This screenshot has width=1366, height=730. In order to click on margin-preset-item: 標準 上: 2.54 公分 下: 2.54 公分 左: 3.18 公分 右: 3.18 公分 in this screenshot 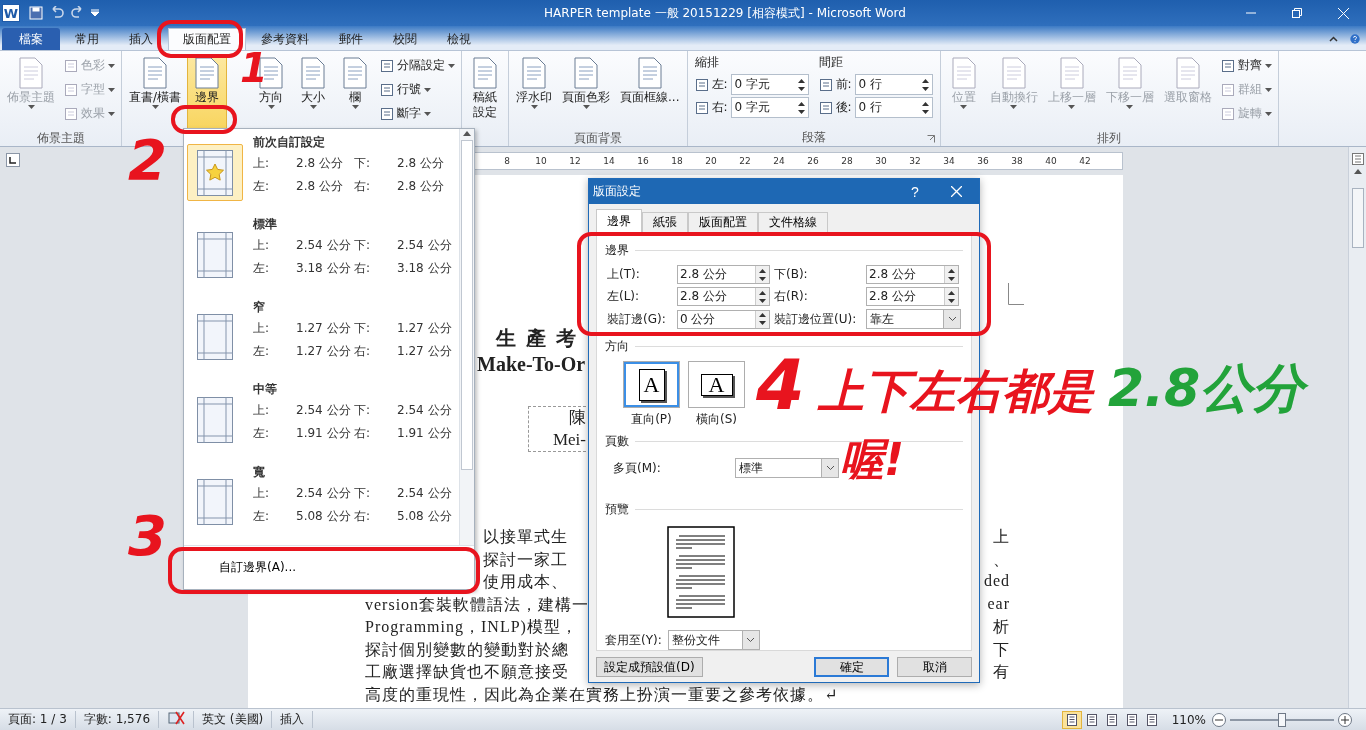, I will do `click(323, 256)`.